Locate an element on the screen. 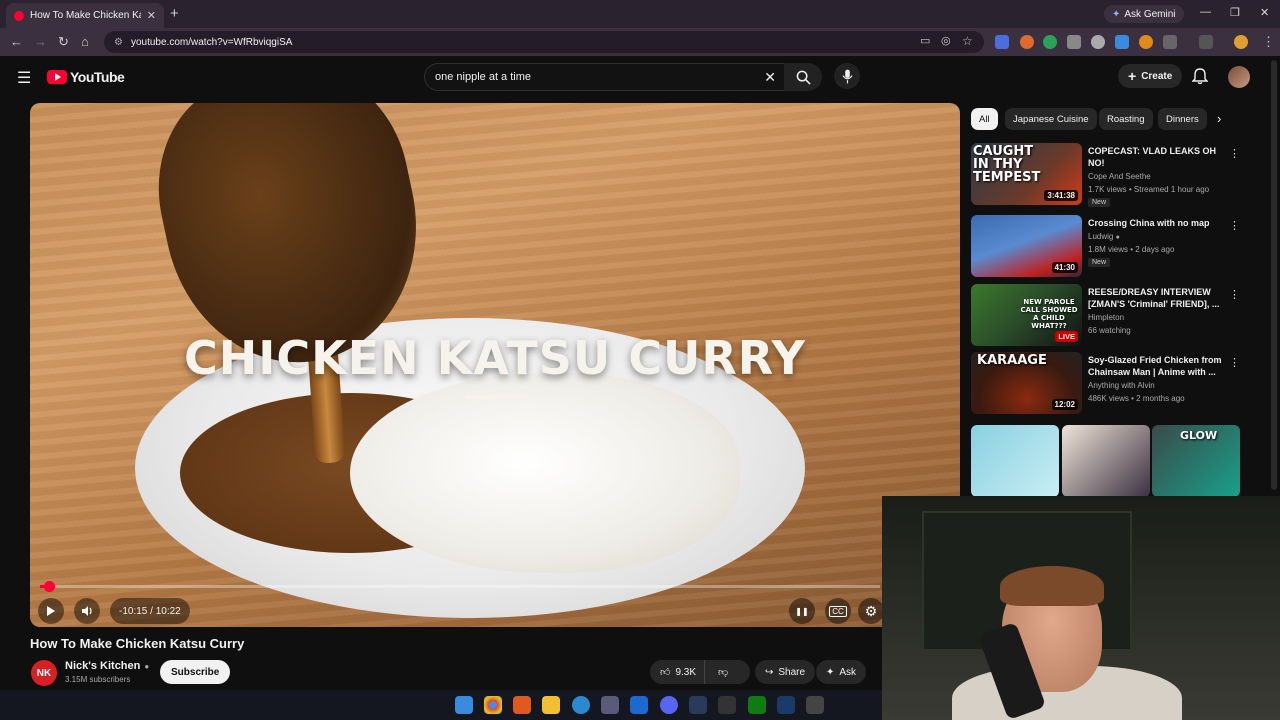  user-avatar is located at coordinates (1239, 77).